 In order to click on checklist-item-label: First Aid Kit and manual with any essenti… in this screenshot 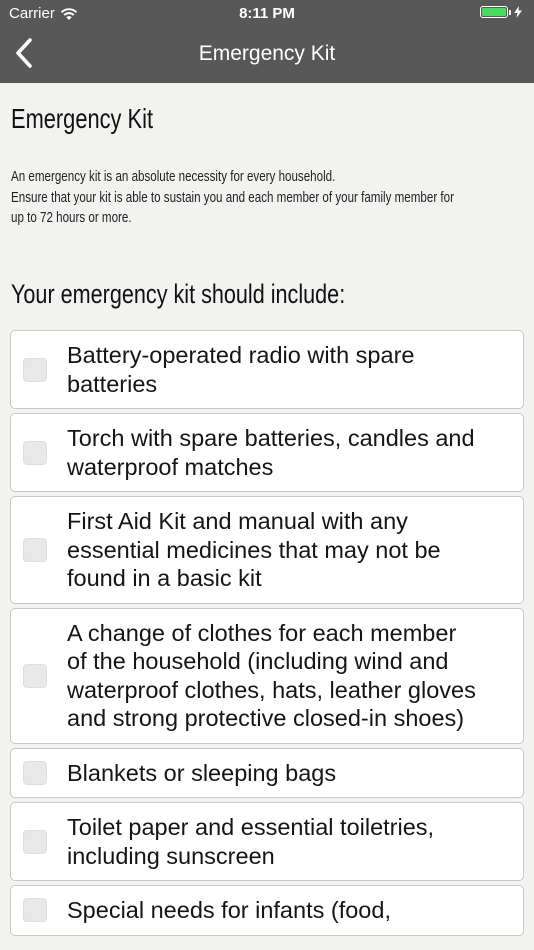, I will do `click(254, 550)`.